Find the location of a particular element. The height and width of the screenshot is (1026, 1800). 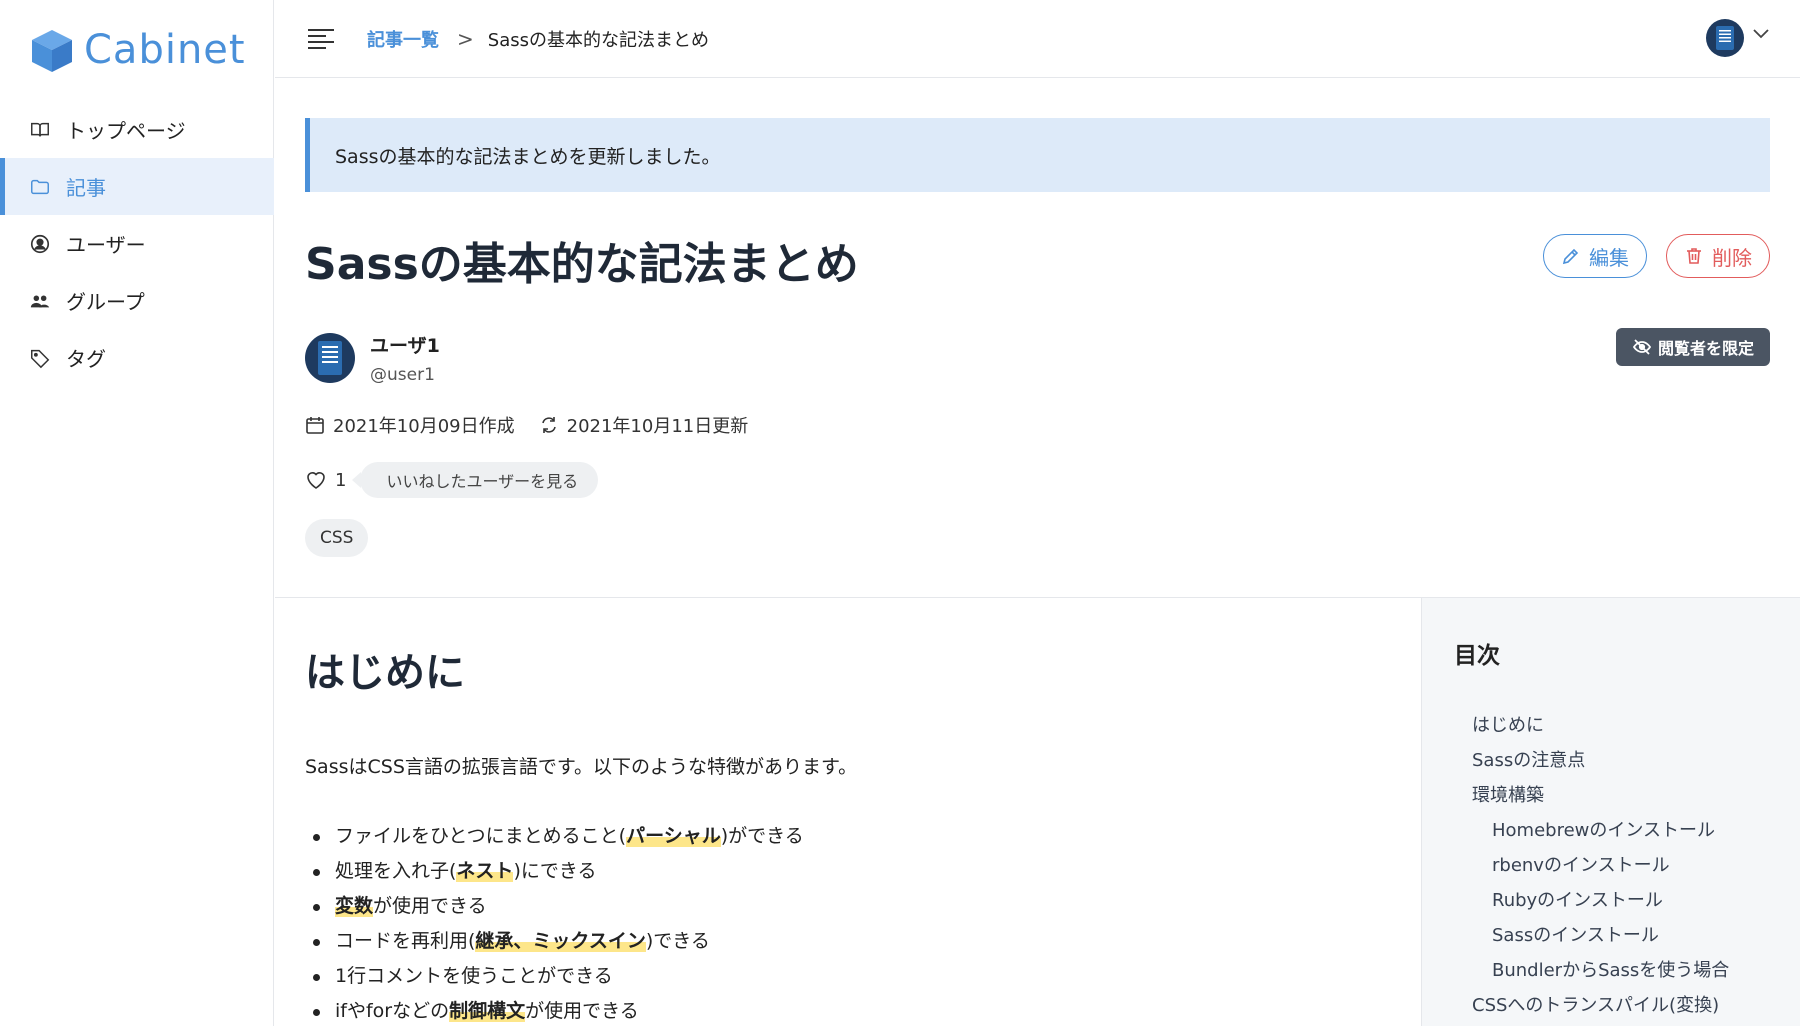

list-item: 処理を入れ子(ネスト)にできる is located at coordinates (855, 871).